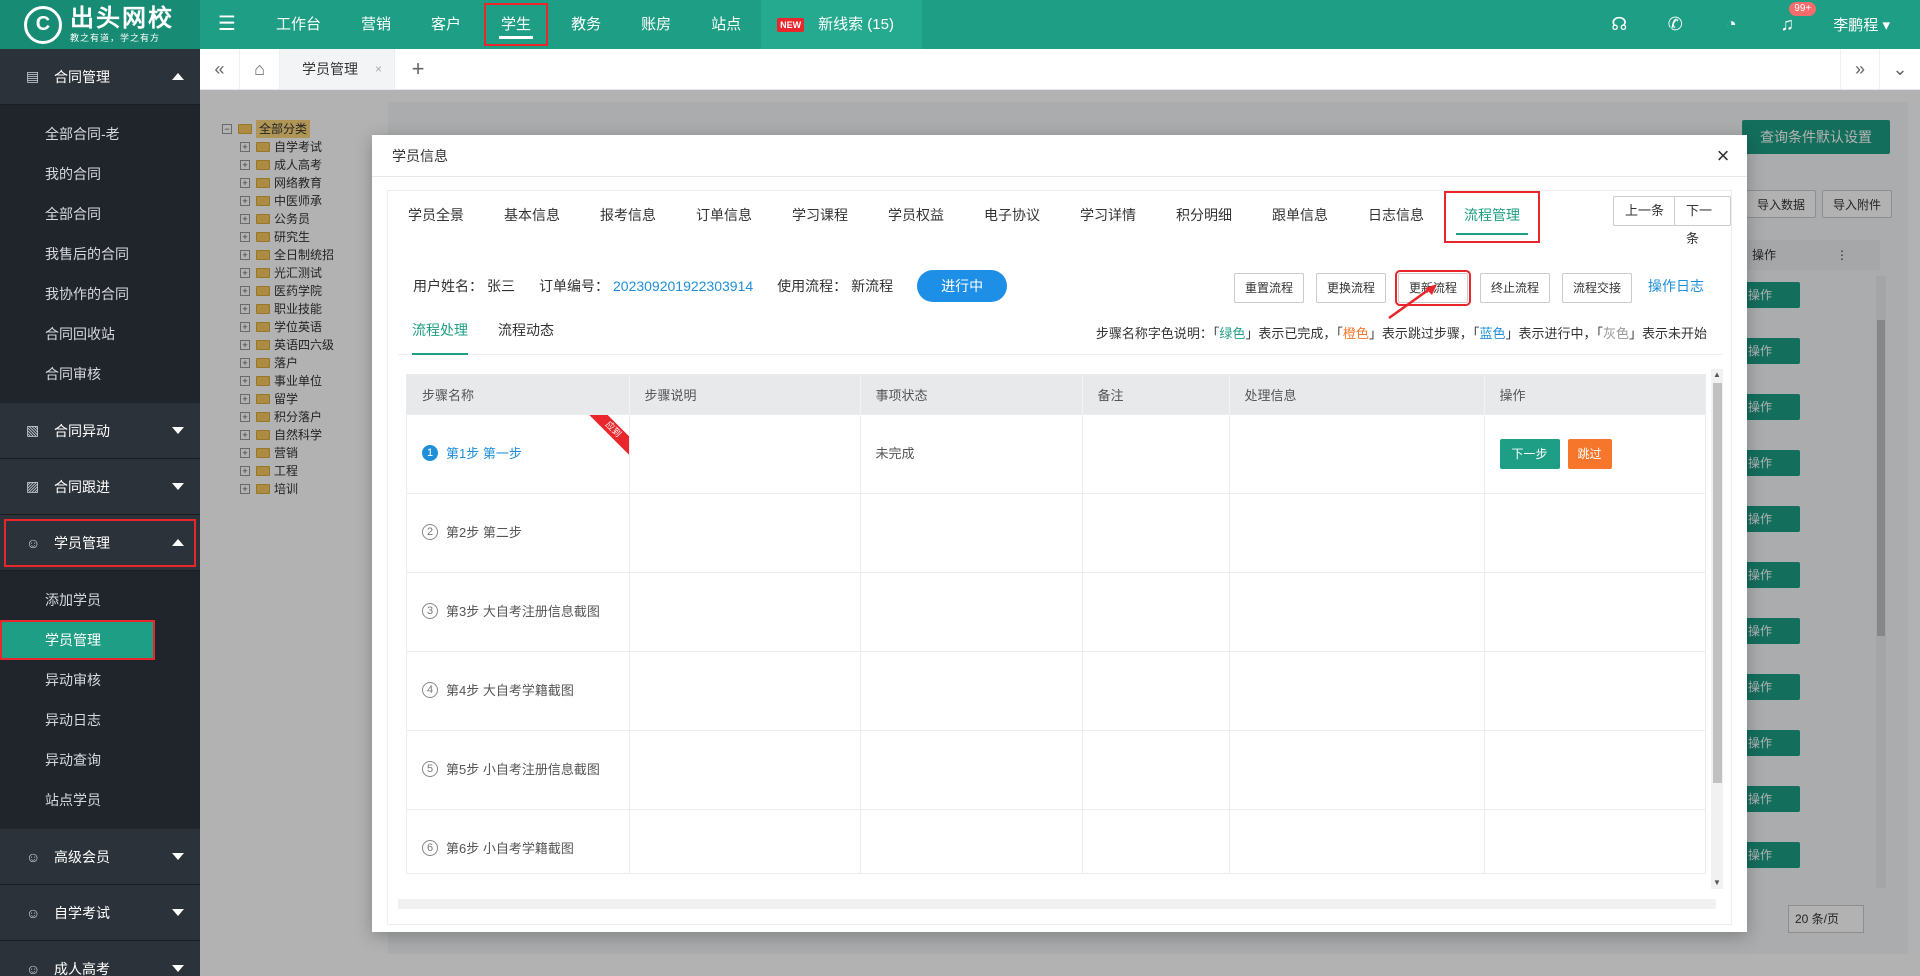 This screenshot has height=976, width=1920. Describe the element at coordinates (1702, 221) in the screenshot. I see `next-record-button: 下一条` at that location.